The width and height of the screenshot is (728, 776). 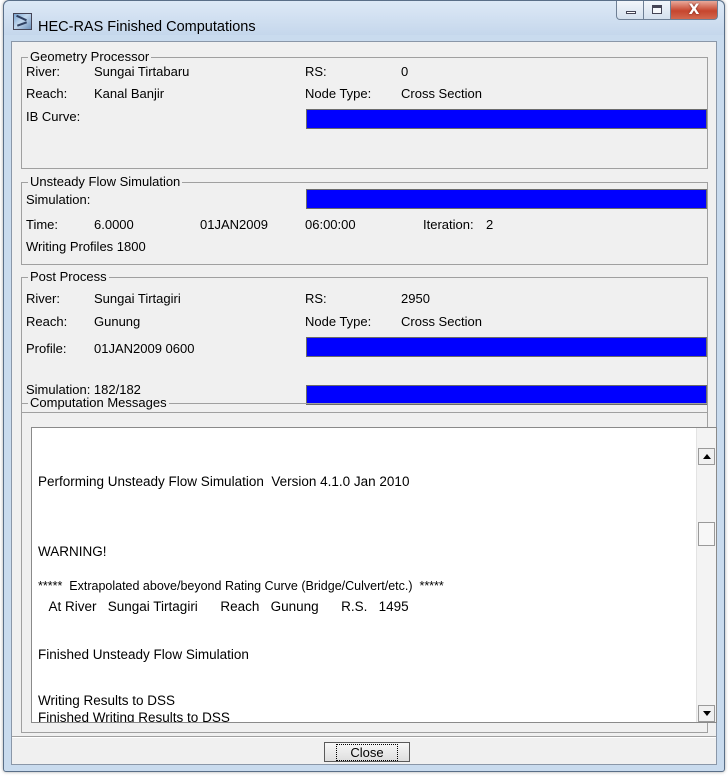 I want to click on computation-messages-legend: Computation Messages, so click(x=98, y=403).